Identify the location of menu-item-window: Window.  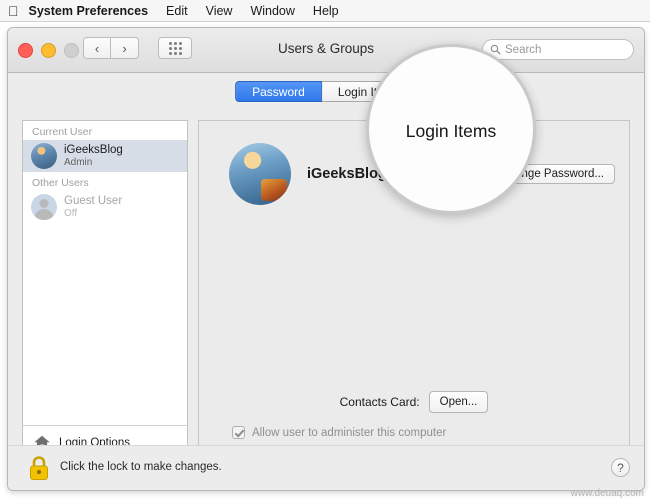
(272, 11).